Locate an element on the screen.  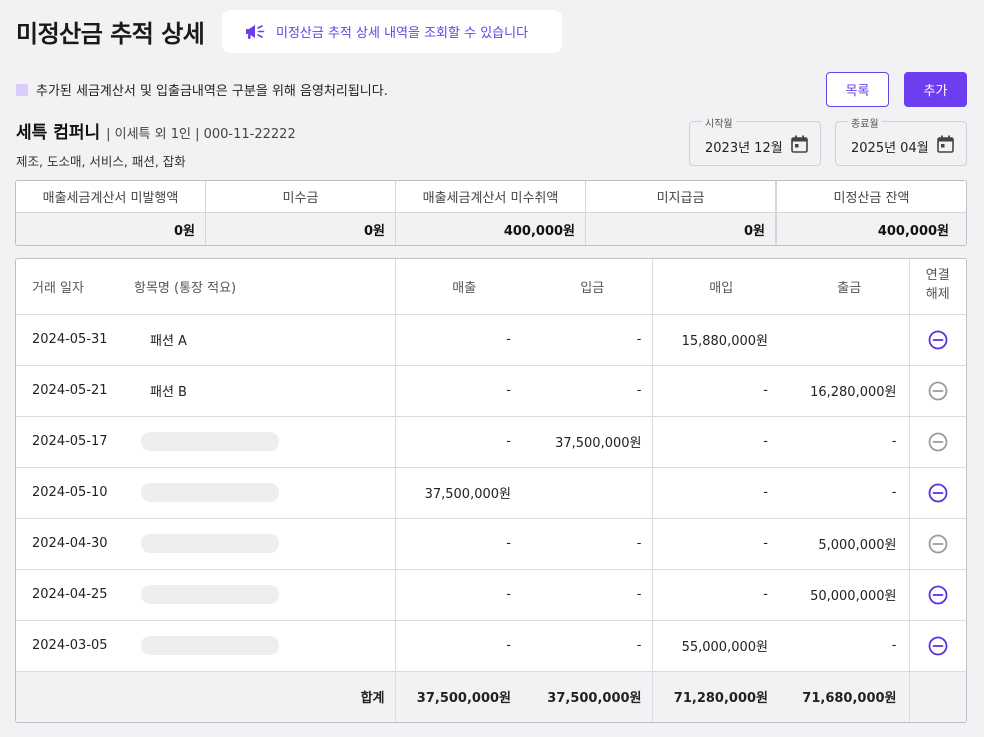
start-month-value: 2023년 12월 is located at coordinates (744, 148).